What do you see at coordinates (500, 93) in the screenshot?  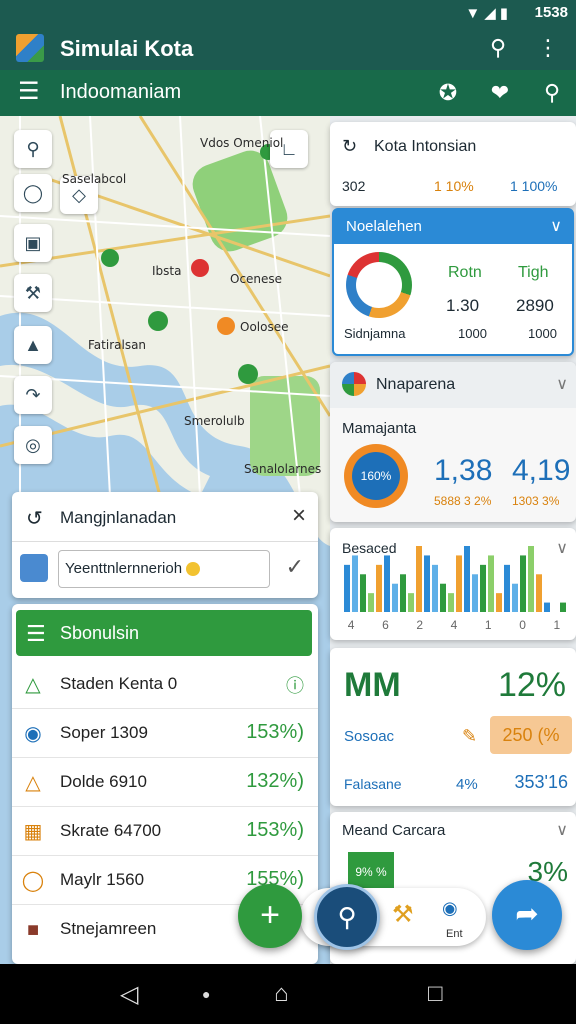 I see `heart-icon: ❤` at bounding box center [500, 93].